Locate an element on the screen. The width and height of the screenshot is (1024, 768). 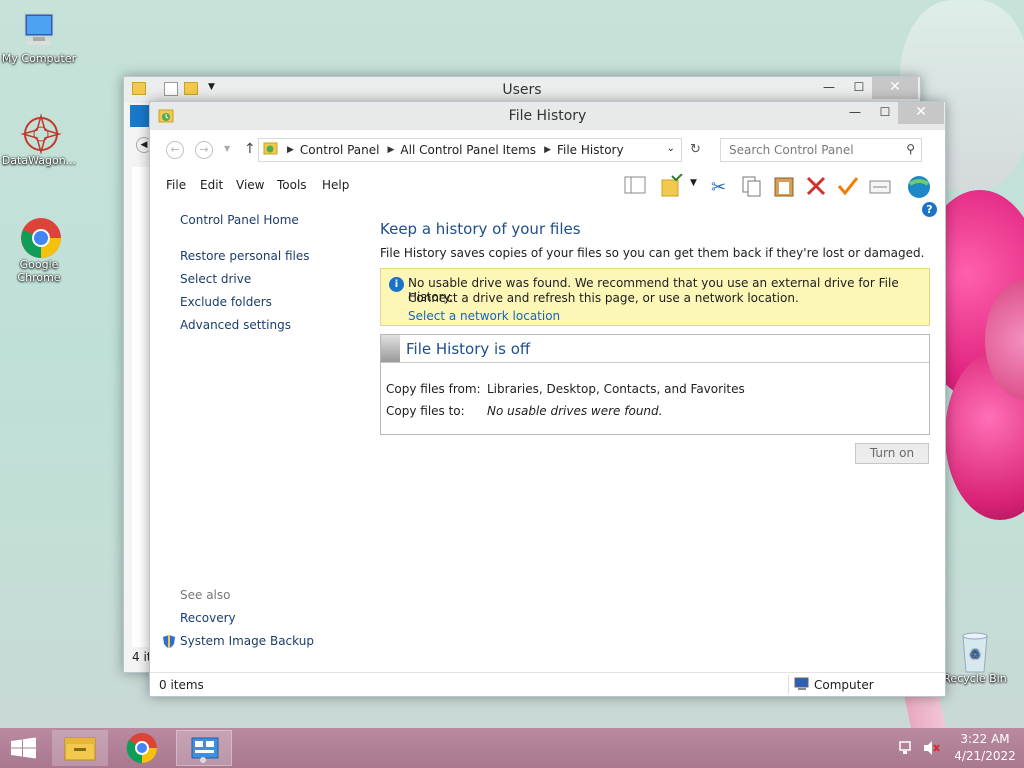
copy-from-label: Copy files from: is located at coordinates (433, 389).